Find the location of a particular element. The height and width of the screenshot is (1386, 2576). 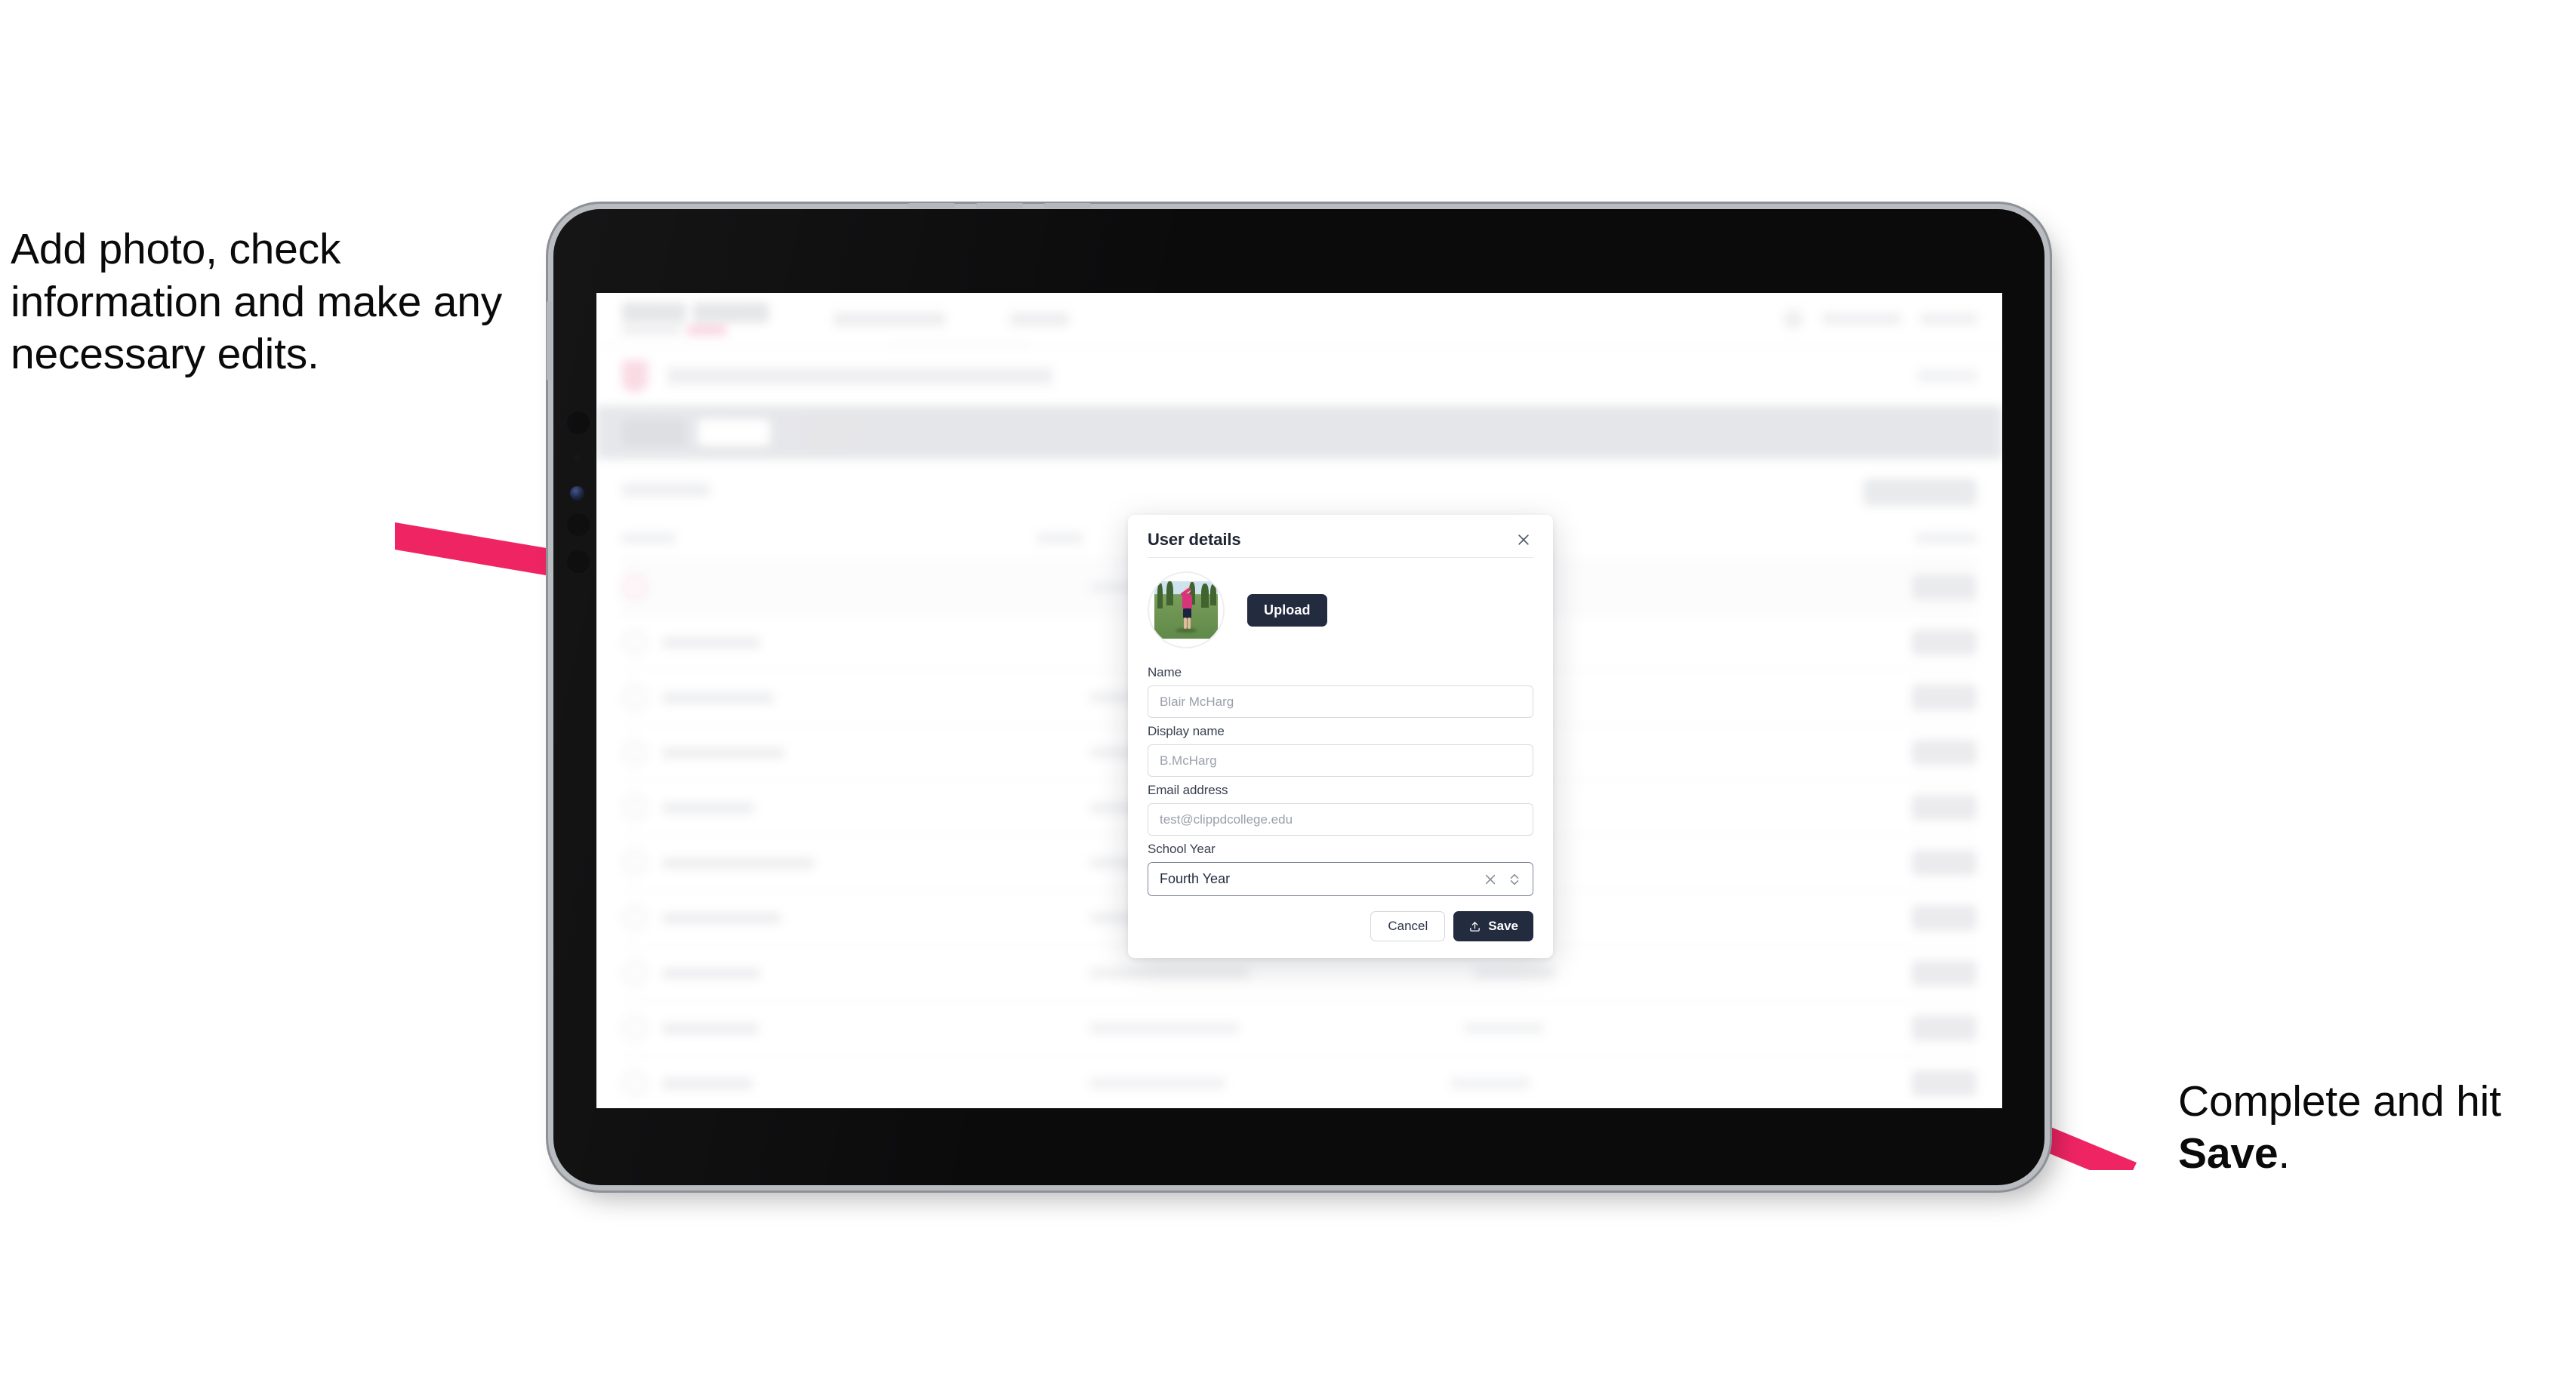

right-caption-pre: Complete and hit is located at coordinates (2339, 1101).